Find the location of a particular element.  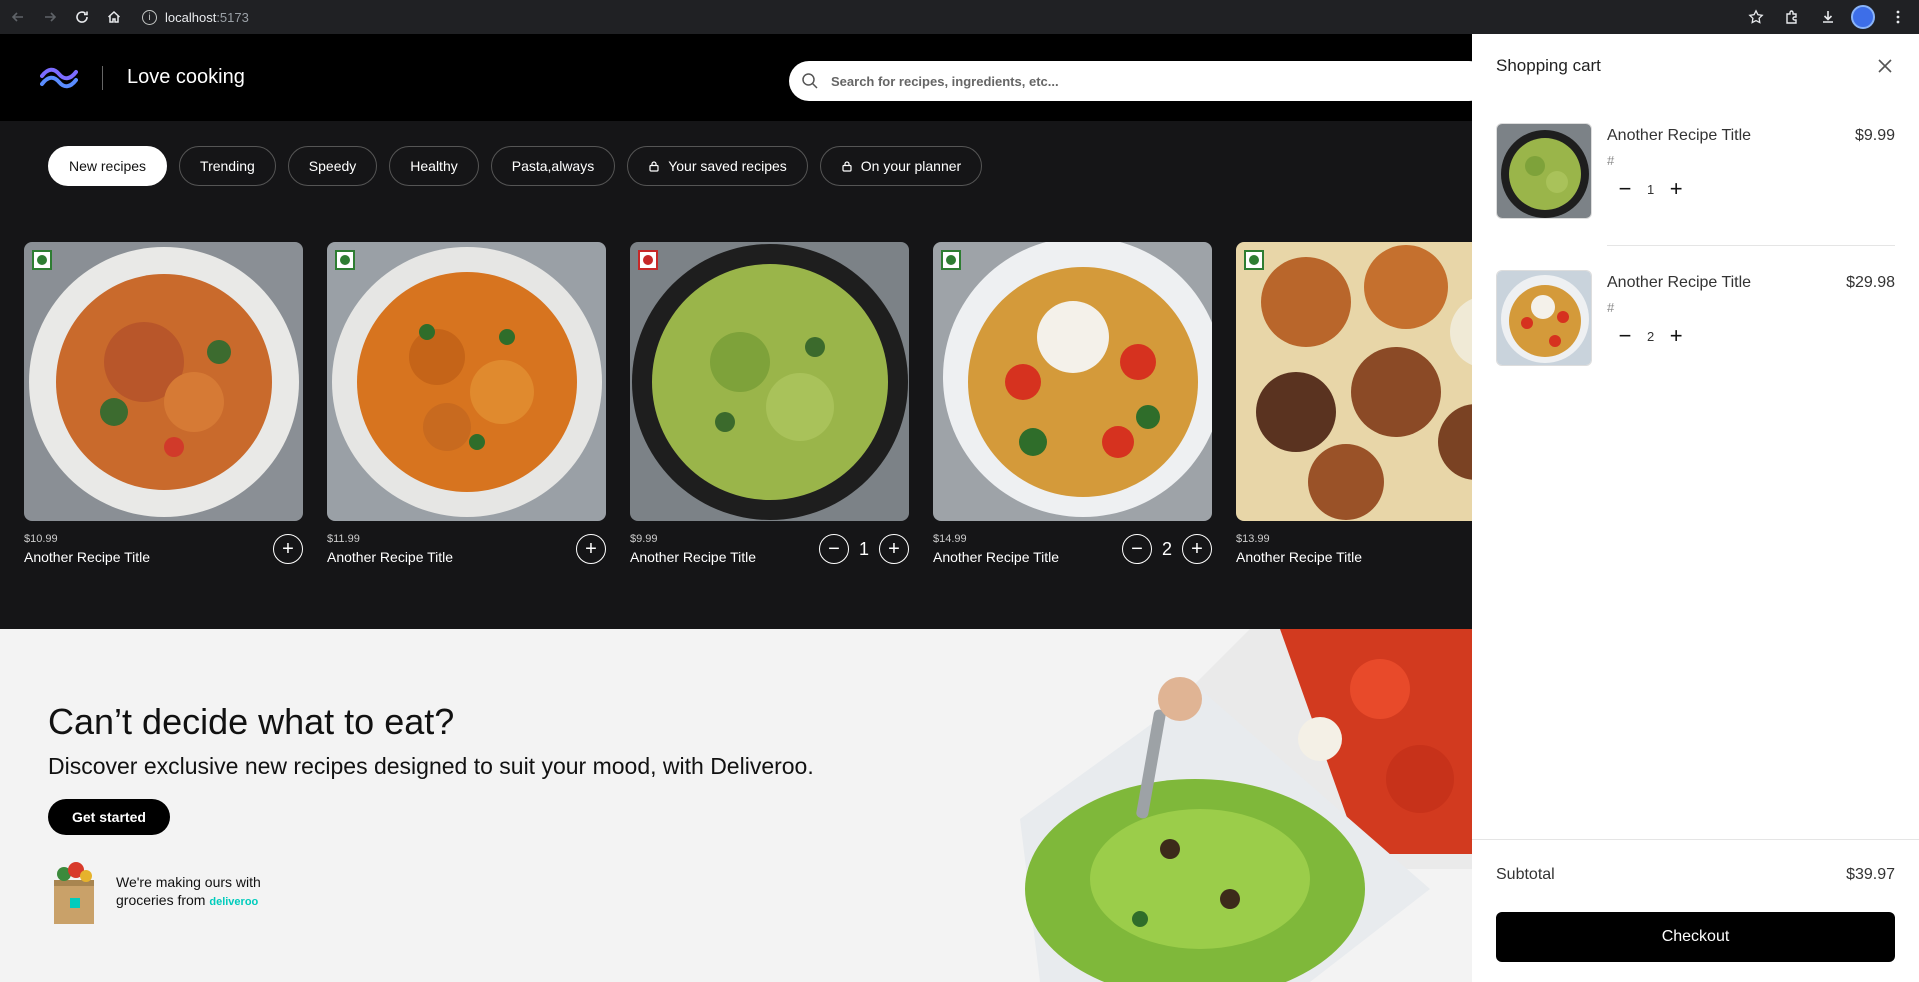

bookmark-star-icon is located at coordinates (1756, 17).